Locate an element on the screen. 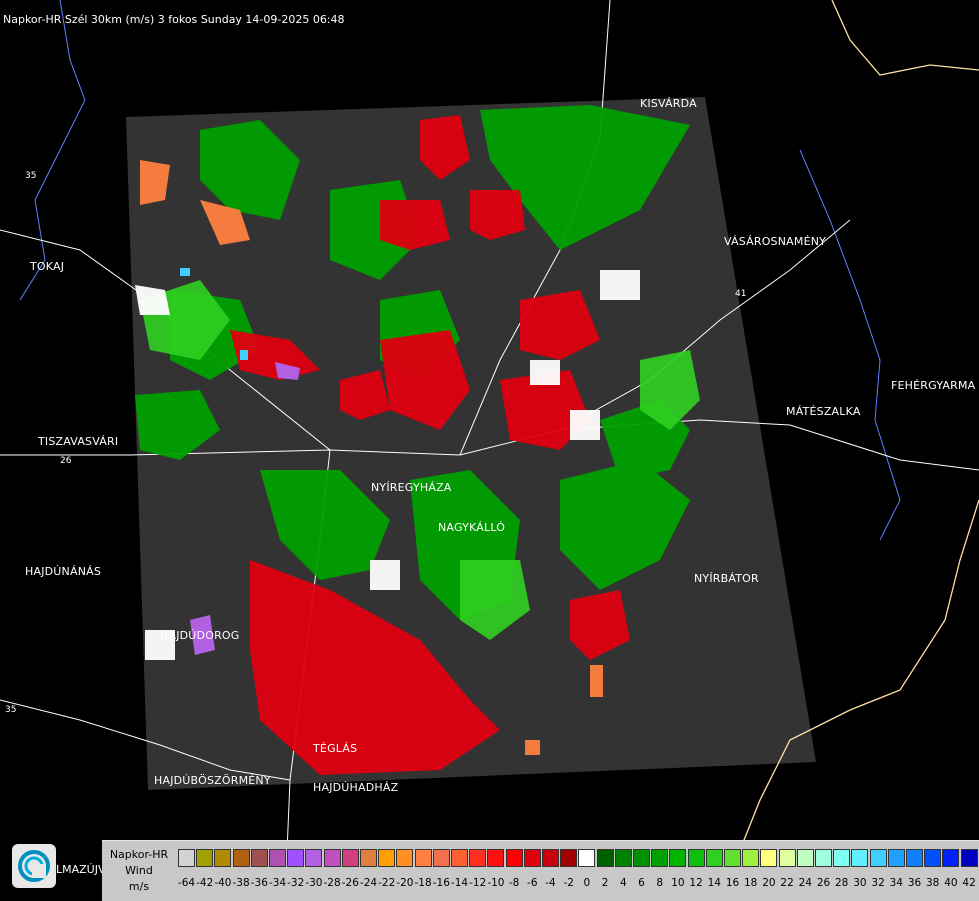 The height and width of the screenshot is (901, 979). legend-tick-label: -14 is located at coordinates (459, 883).